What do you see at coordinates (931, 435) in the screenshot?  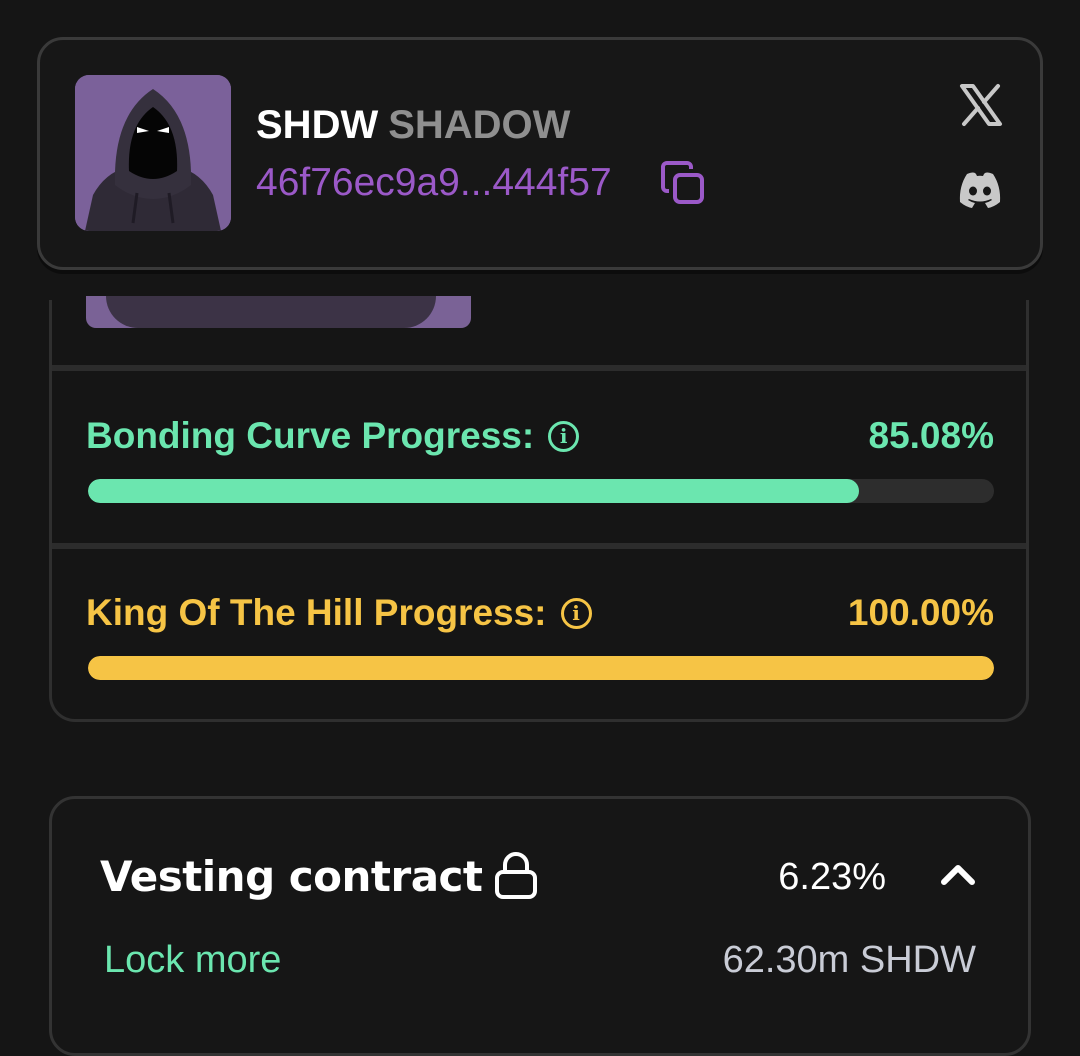 I see `bonding-curve-percent: 85.08%` at bounding box center [931, 435].